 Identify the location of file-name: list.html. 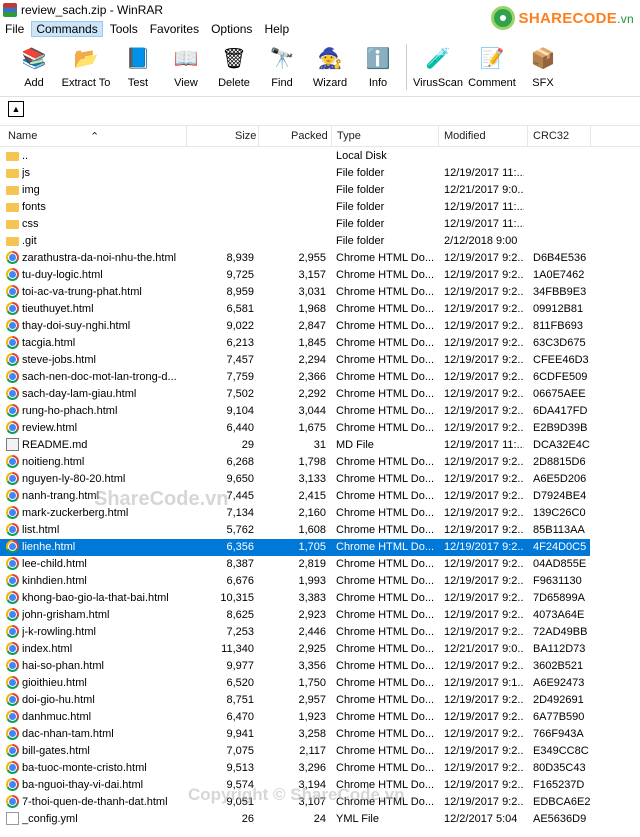
(41, 530).